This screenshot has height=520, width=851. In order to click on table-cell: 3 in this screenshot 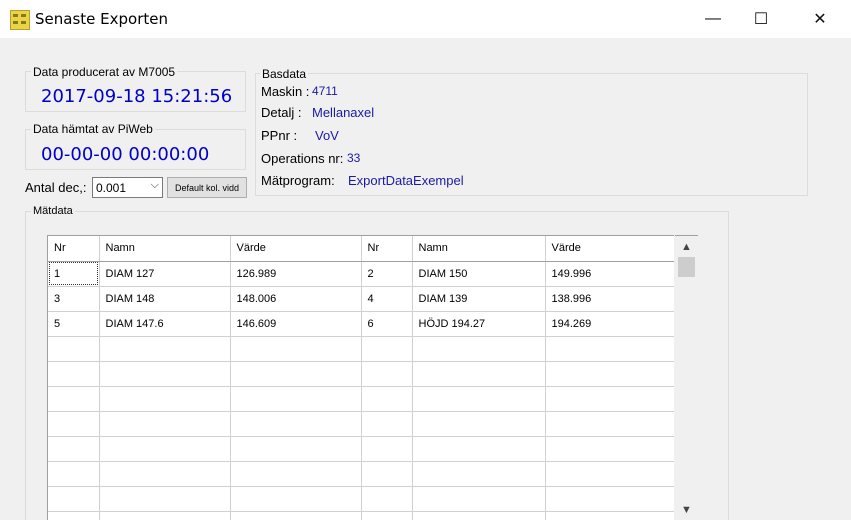, I will do `click(74, 299)`.